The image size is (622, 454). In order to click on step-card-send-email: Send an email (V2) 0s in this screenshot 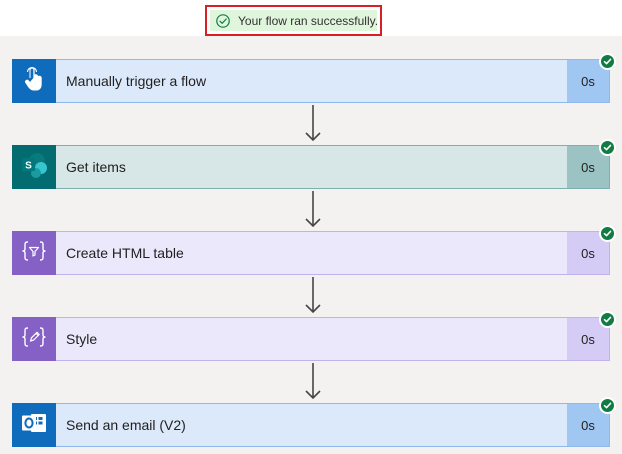, I will do `click(314, 422)`.